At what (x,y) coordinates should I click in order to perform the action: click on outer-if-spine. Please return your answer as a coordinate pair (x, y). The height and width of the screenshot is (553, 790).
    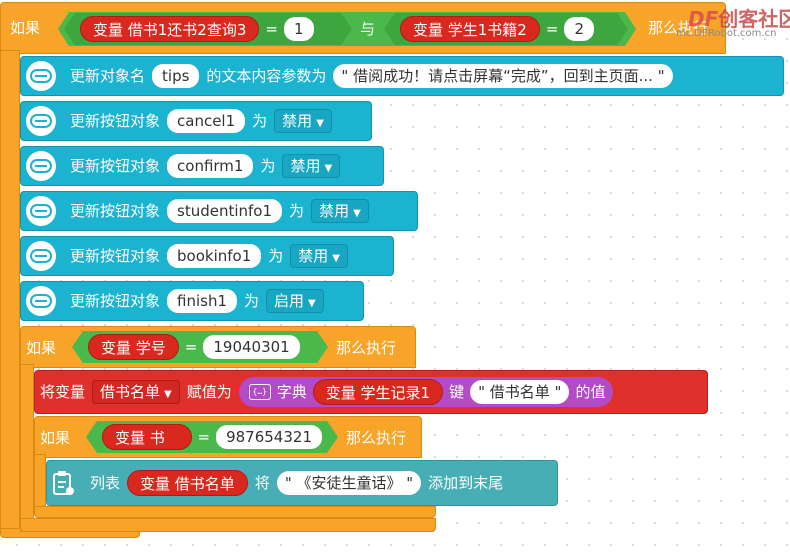
    Looking at the image, I should click on (10, 291).